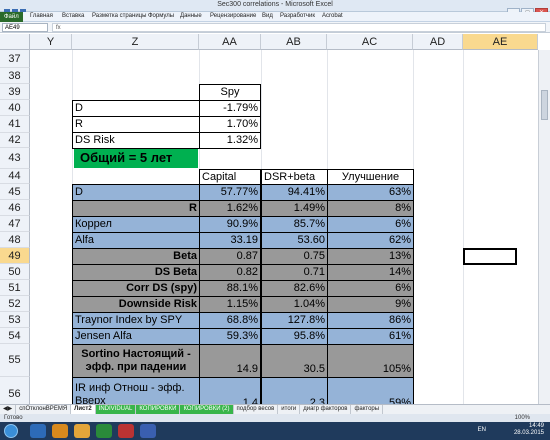 This screenshot has height=440, width=550. I want to click on explorer-taskbar-icon, so click(38, 431).